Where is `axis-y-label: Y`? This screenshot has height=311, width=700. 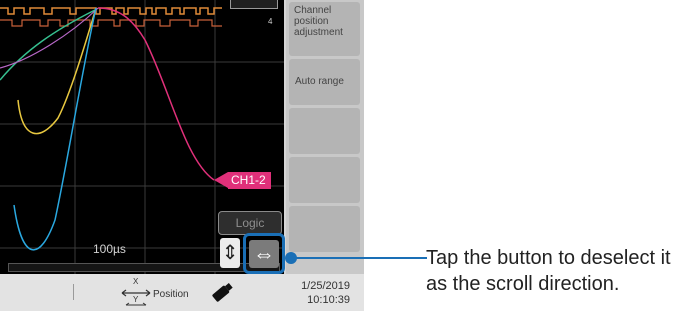
axis-y-label: Y is located at coordinates (136, 299).